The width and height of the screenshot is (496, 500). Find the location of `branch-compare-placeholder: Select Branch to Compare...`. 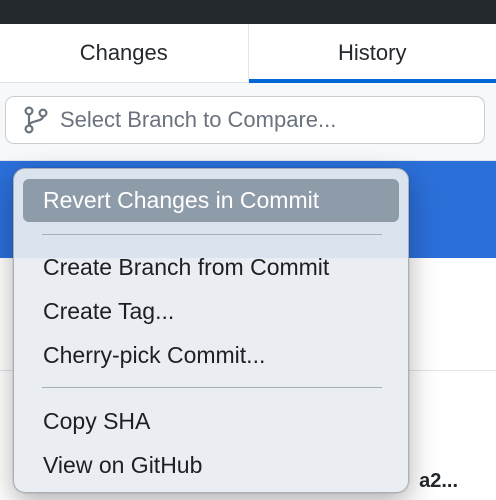

branch-compare-placeholder: Select Branch to Compare... is located at coordinates (198, 119).